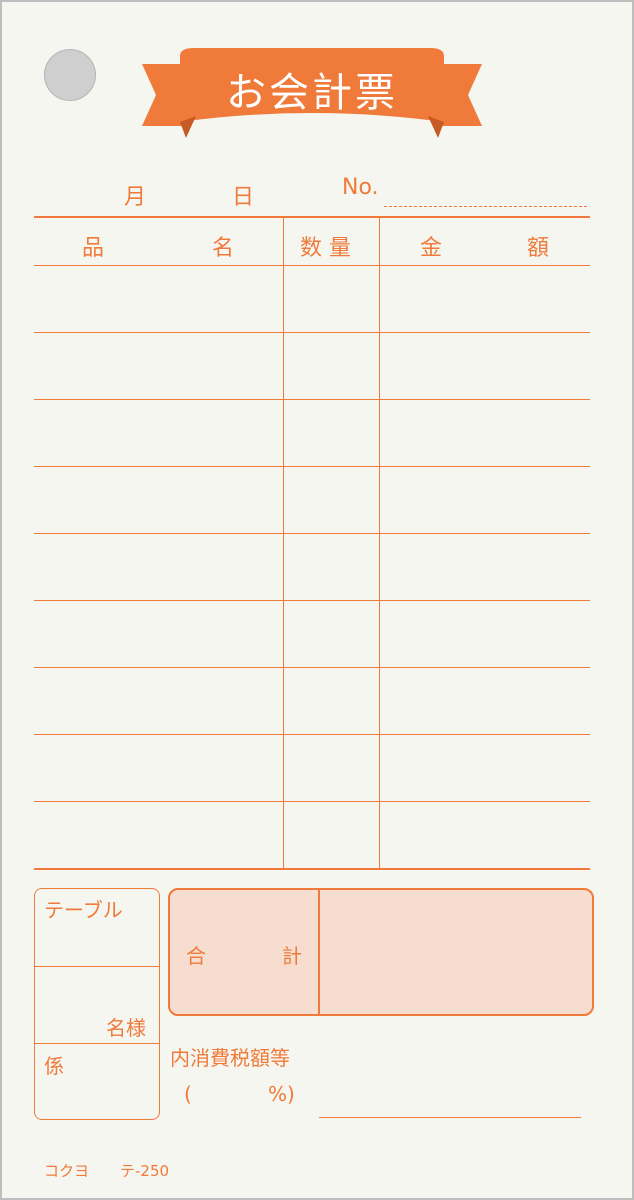 The height and width of the screenshot is (1200, 634). What do you see at coordinates (67, 1171) in the screenshot?
I see `brand-label: コクヨ` at bounding box center [67, 1171].